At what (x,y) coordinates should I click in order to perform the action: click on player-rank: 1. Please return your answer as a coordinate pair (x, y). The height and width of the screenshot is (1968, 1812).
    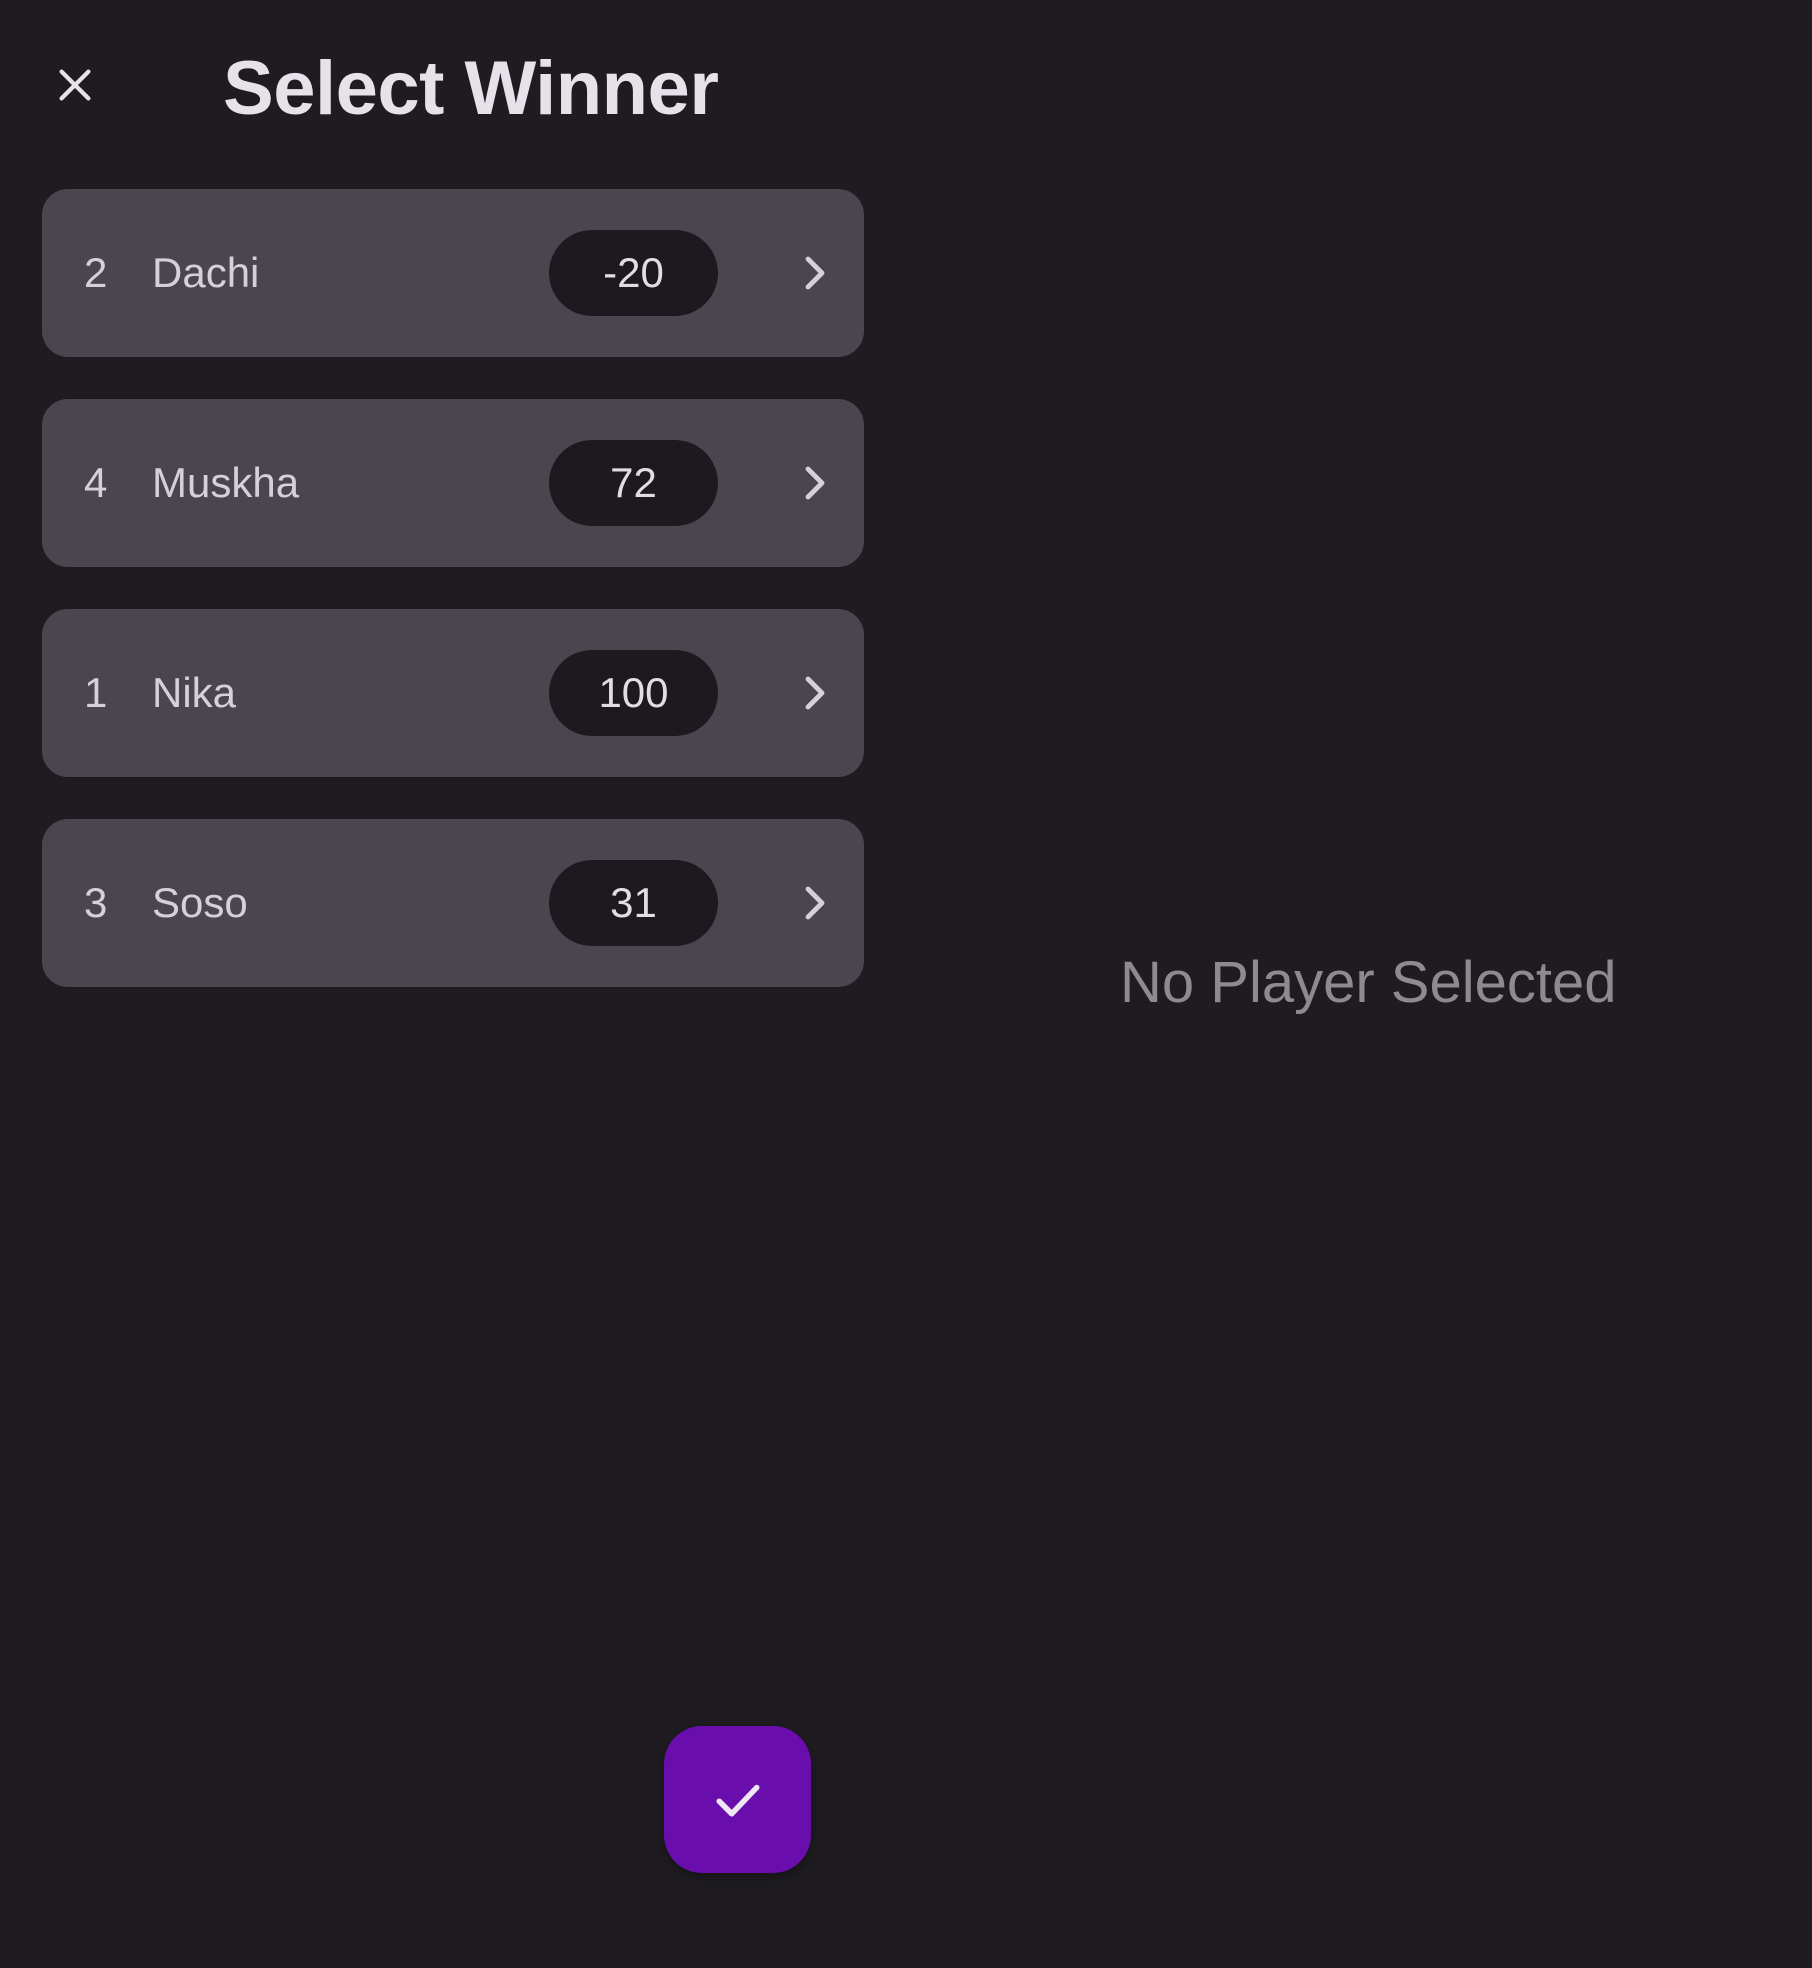
    Looking at the image, I should click on (96, 692).